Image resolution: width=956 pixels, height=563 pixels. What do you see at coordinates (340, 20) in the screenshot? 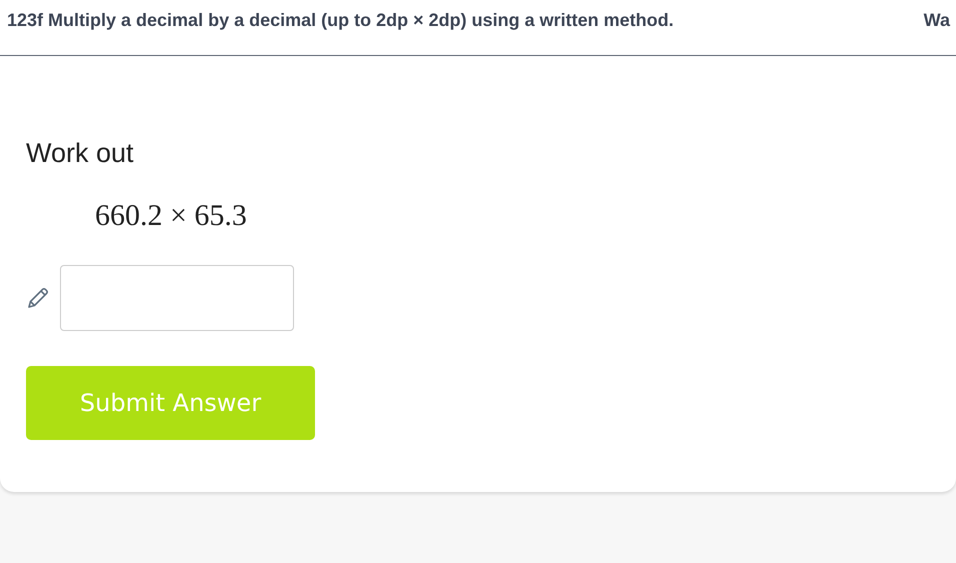
I see `lesson-title: 123f Multiply a decimal by a decimal (up to 2dp × 2dp) using a written method.` at bounding box center [340, 20].